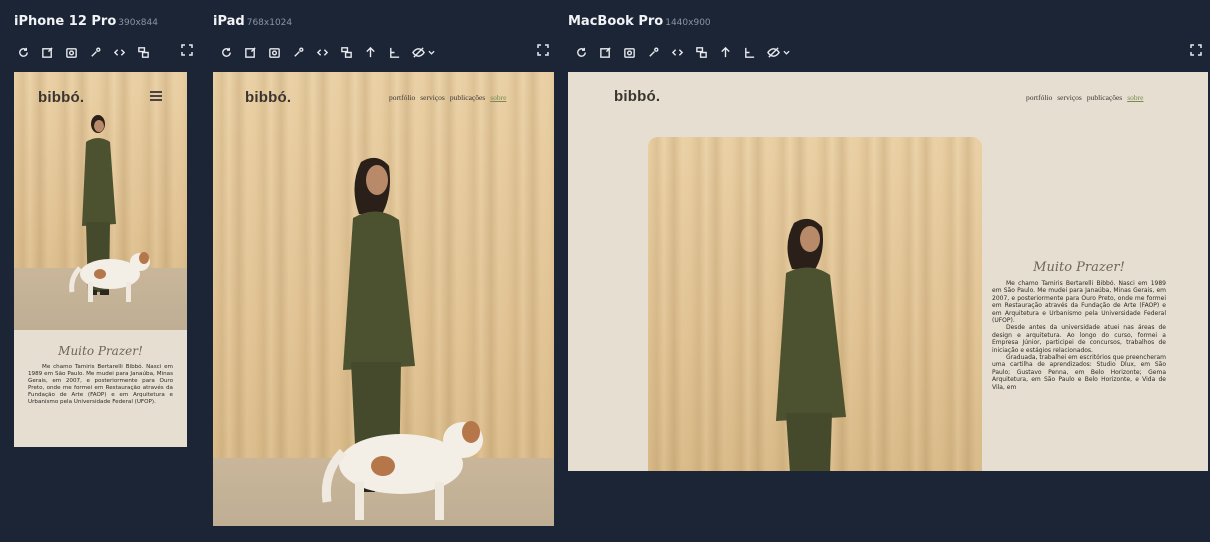 Image resolution: width=1210 pixels, height=542 pixels. Describe the element at coordinates (269, 23) in the screenshot. I see `device-dims: 768x1024` at that location.